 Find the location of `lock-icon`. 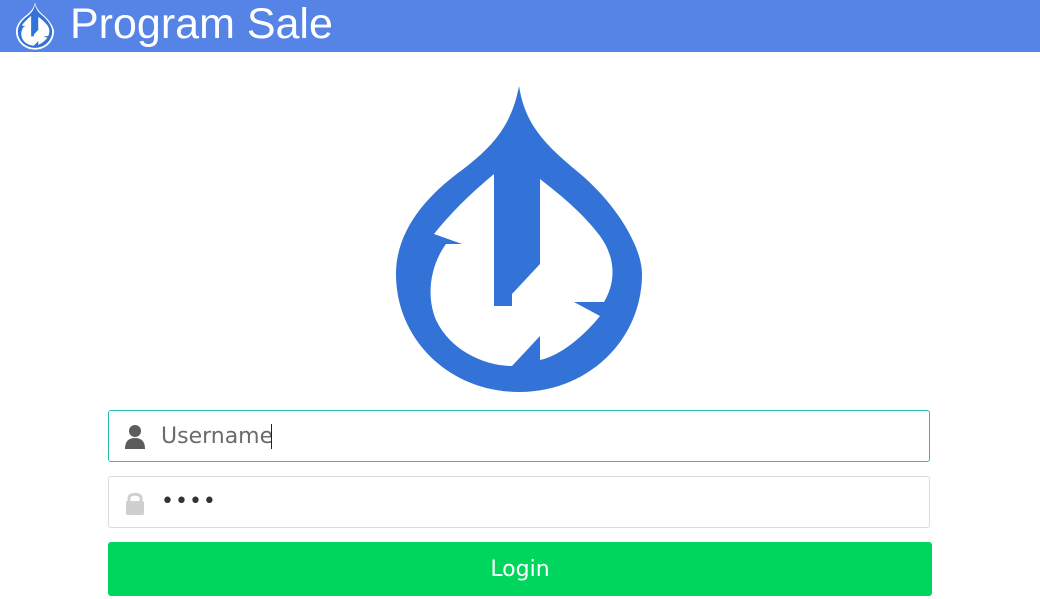

lock-icon is located at coordinates (135, 503).